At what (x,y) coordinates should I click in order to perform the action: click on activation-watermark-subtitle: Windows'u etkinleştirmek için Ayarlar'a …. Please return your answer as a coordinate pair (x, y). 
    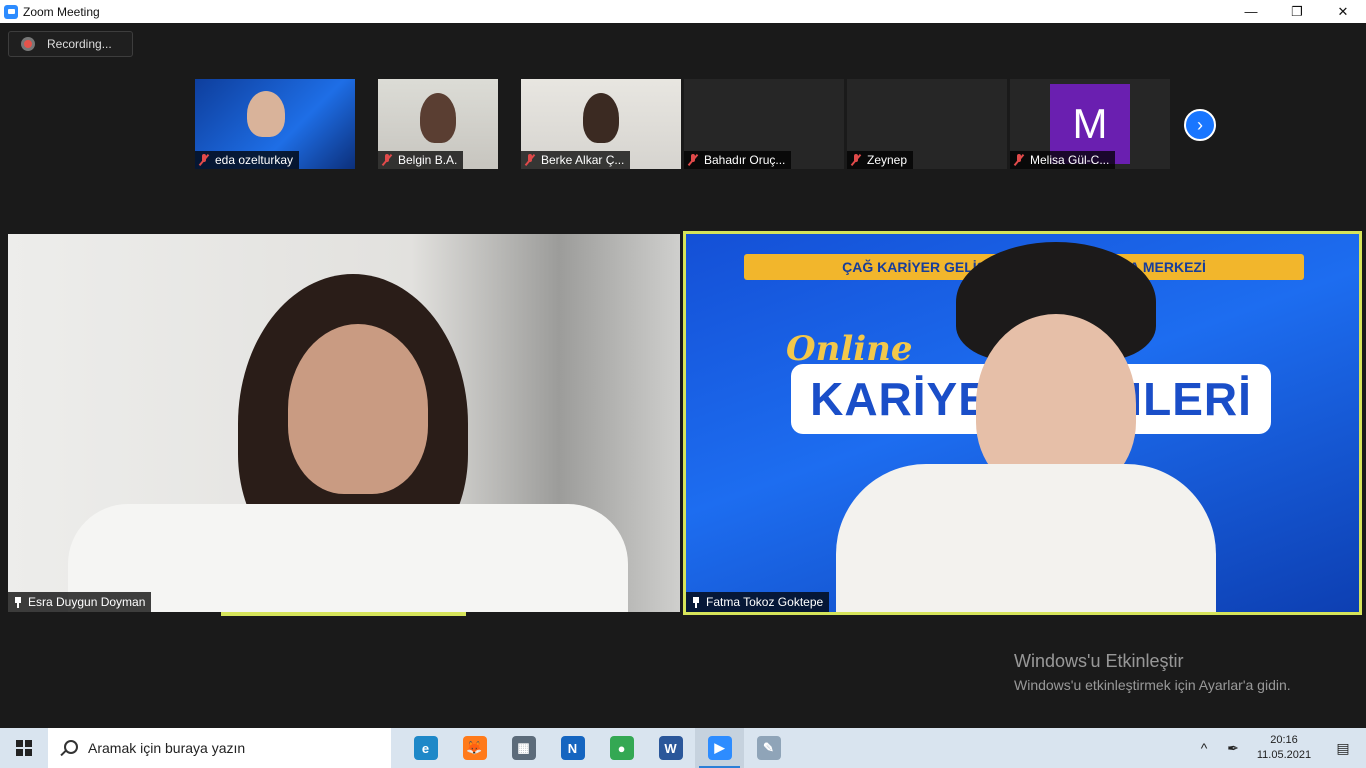
    Looking at the image, I should click on (1152, 685).